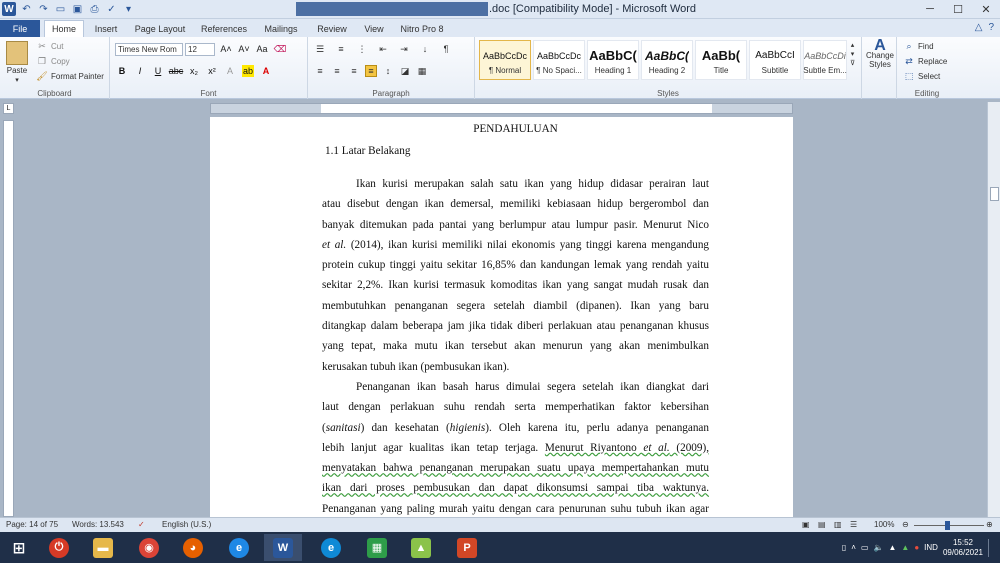 The height and width of the screenshot is (563, 1000). Describe the element at coordinates (916, 547) in the screenshot. I see `antivirus-icon: ●` at that location.